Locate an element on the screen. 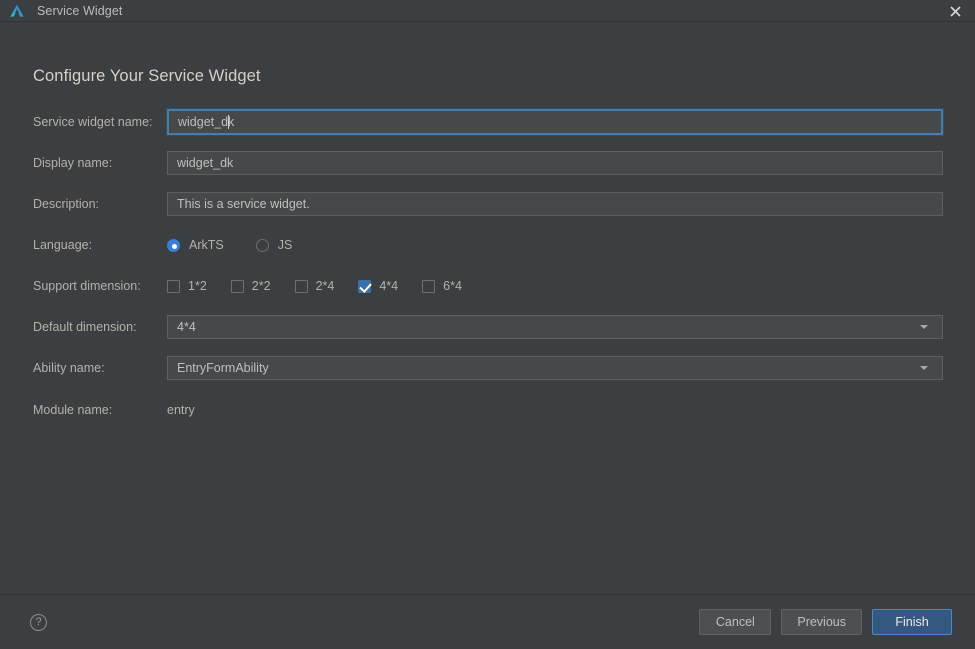 The image size is (975, 649). ability-name-dropdown: EntryFormAbility is located at coordinates (555, 368).